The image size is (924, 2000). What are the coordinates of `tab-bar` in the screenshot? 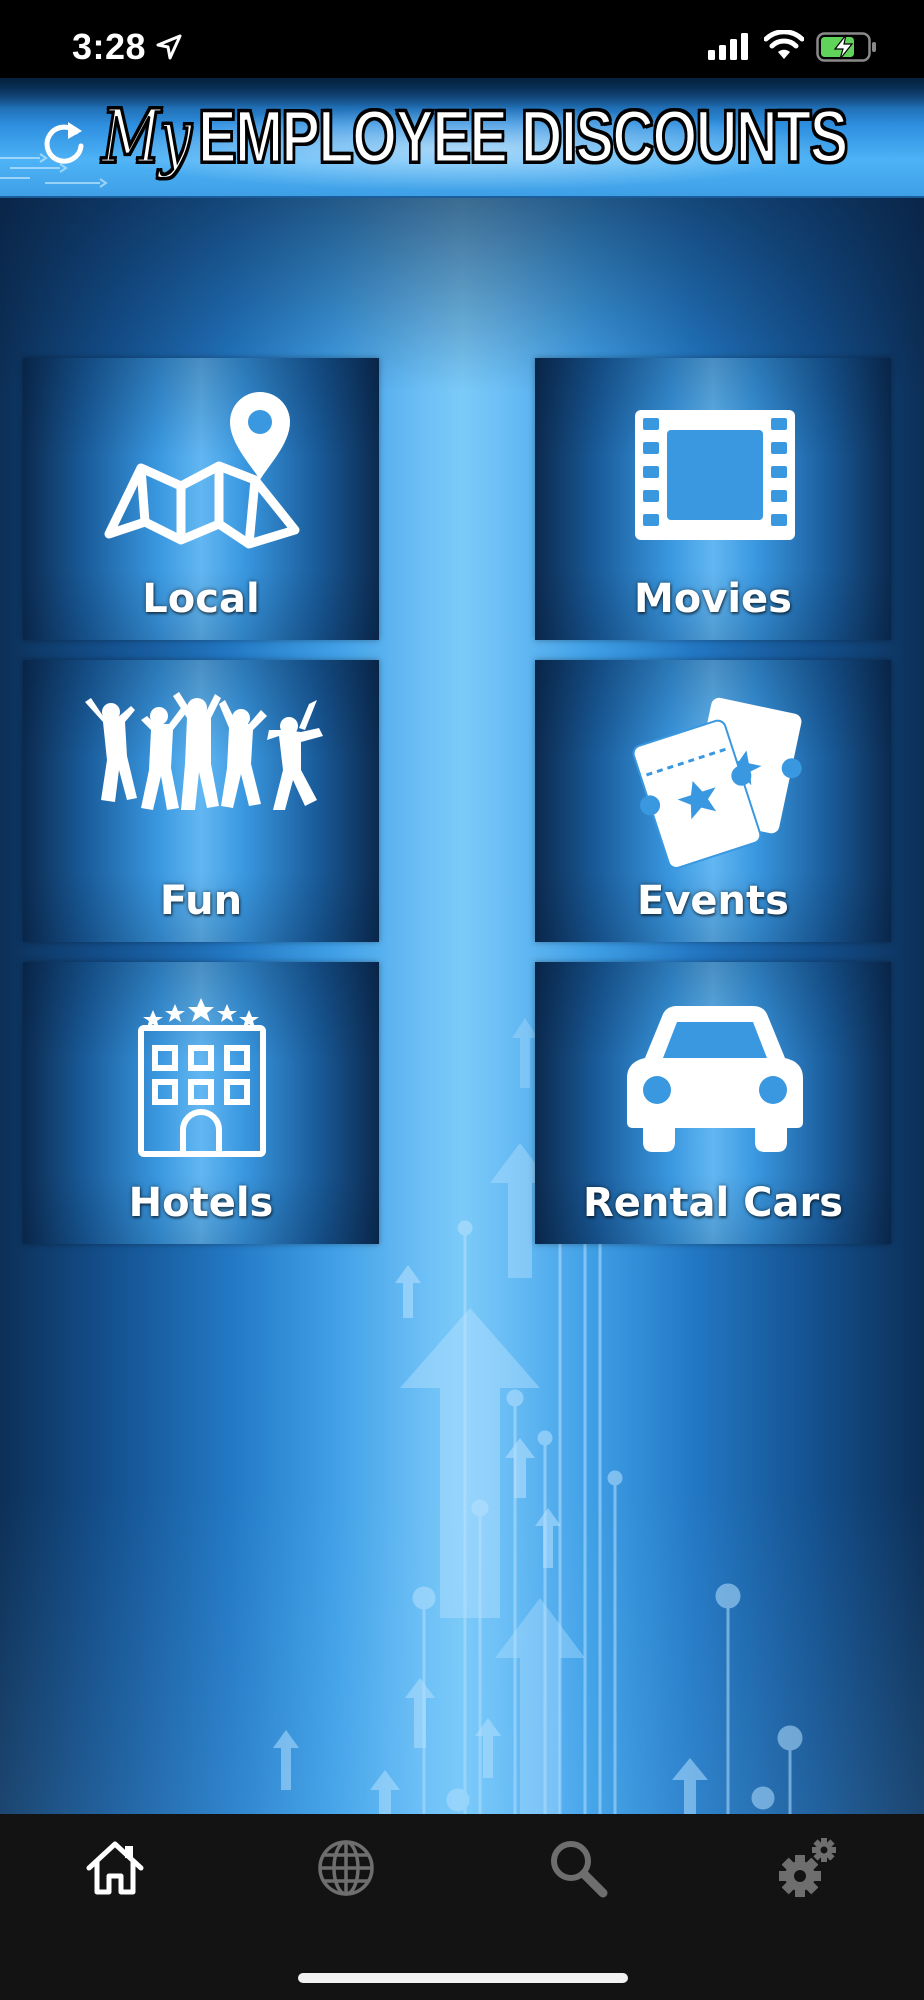 It's located at (462, 1907).